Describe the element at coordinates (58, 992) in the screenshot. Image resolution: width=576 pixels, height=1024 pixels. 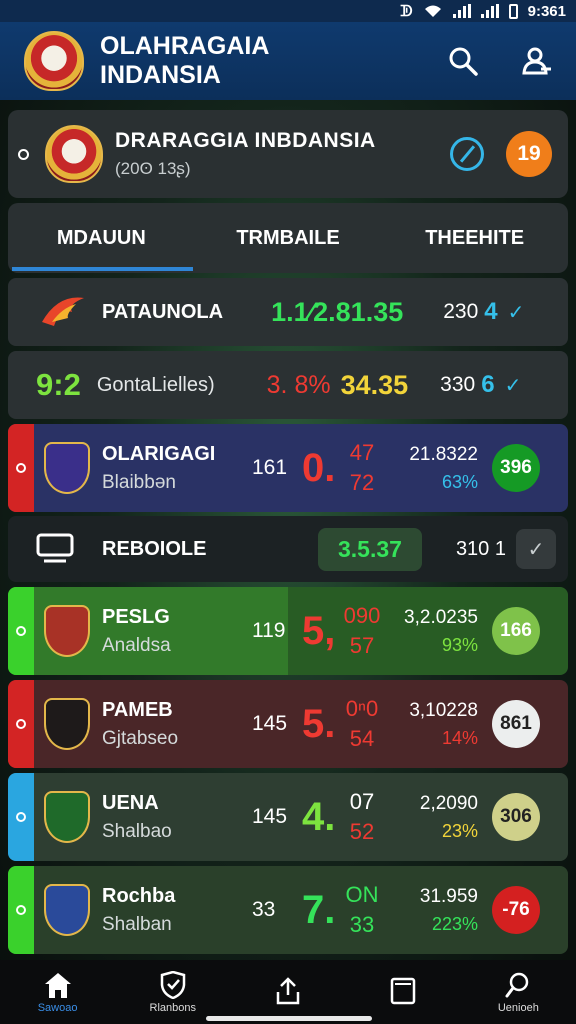
I see `nav-home: Sawoao` at that location.